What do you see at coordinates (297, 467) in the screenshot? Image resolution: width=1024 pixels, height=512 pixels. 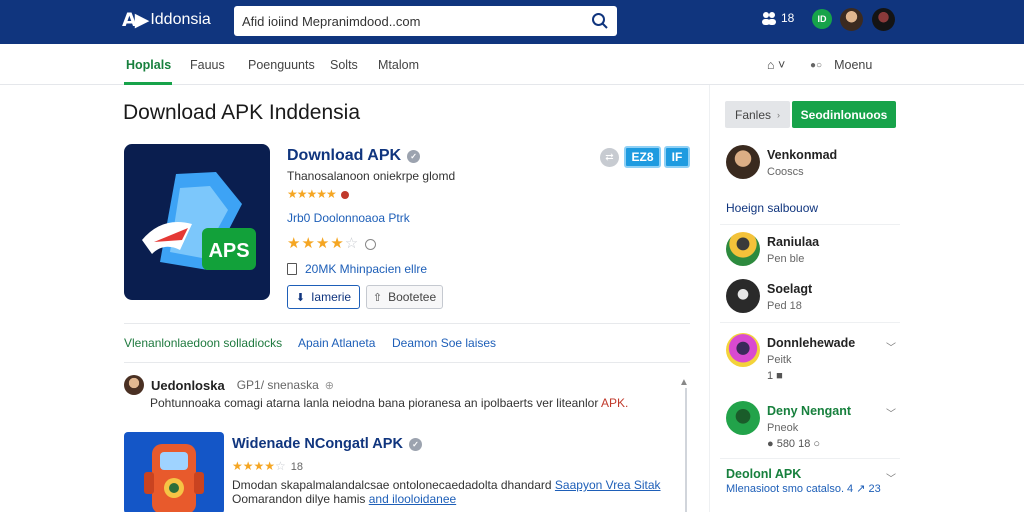 I see `card-rating-count: 18` at bounding box center [297, 467].